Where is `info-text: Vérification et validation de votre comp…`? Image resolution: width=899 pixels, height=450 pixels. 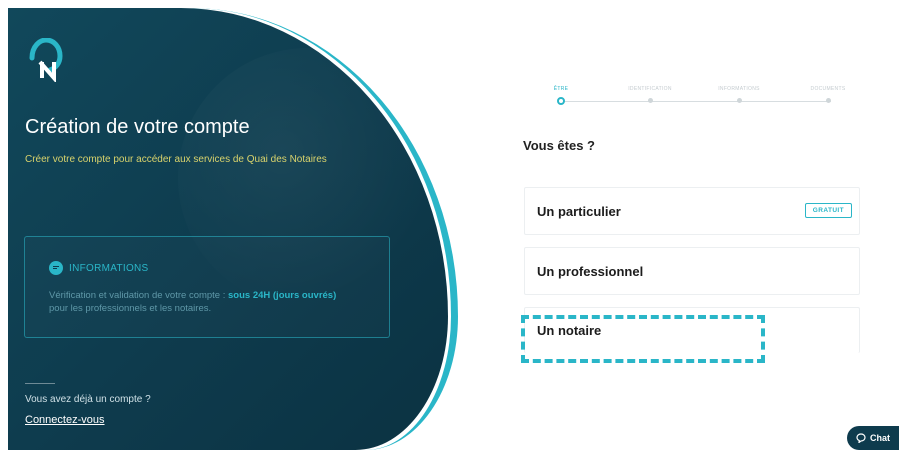 info-text: Vérification et validation de votre comp… is located at coordinates (214, 302).